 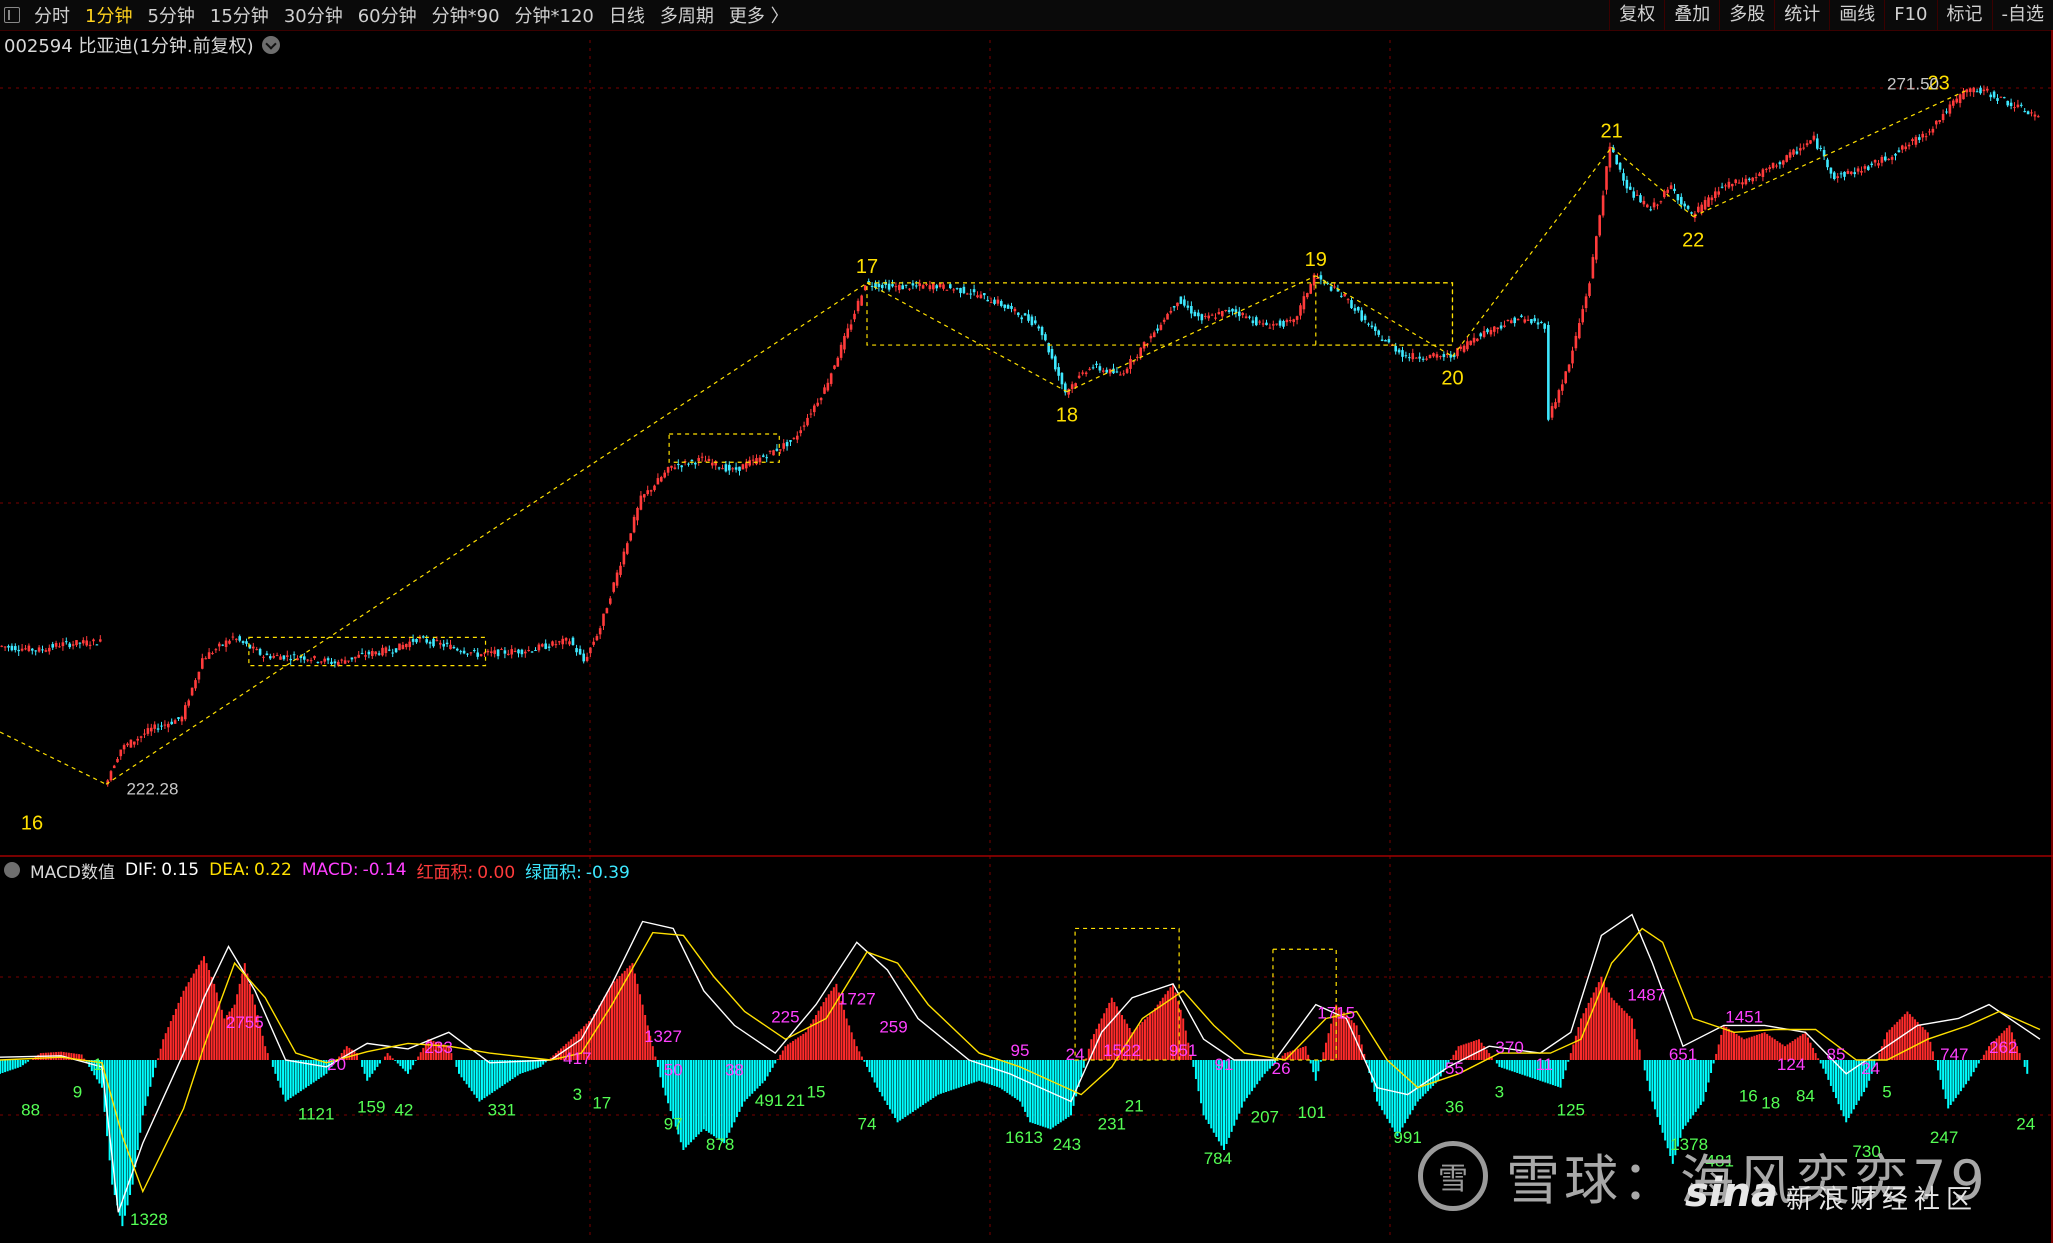 I want to click on macd-value-label-59: 5, so click(x=1886, y=1091).